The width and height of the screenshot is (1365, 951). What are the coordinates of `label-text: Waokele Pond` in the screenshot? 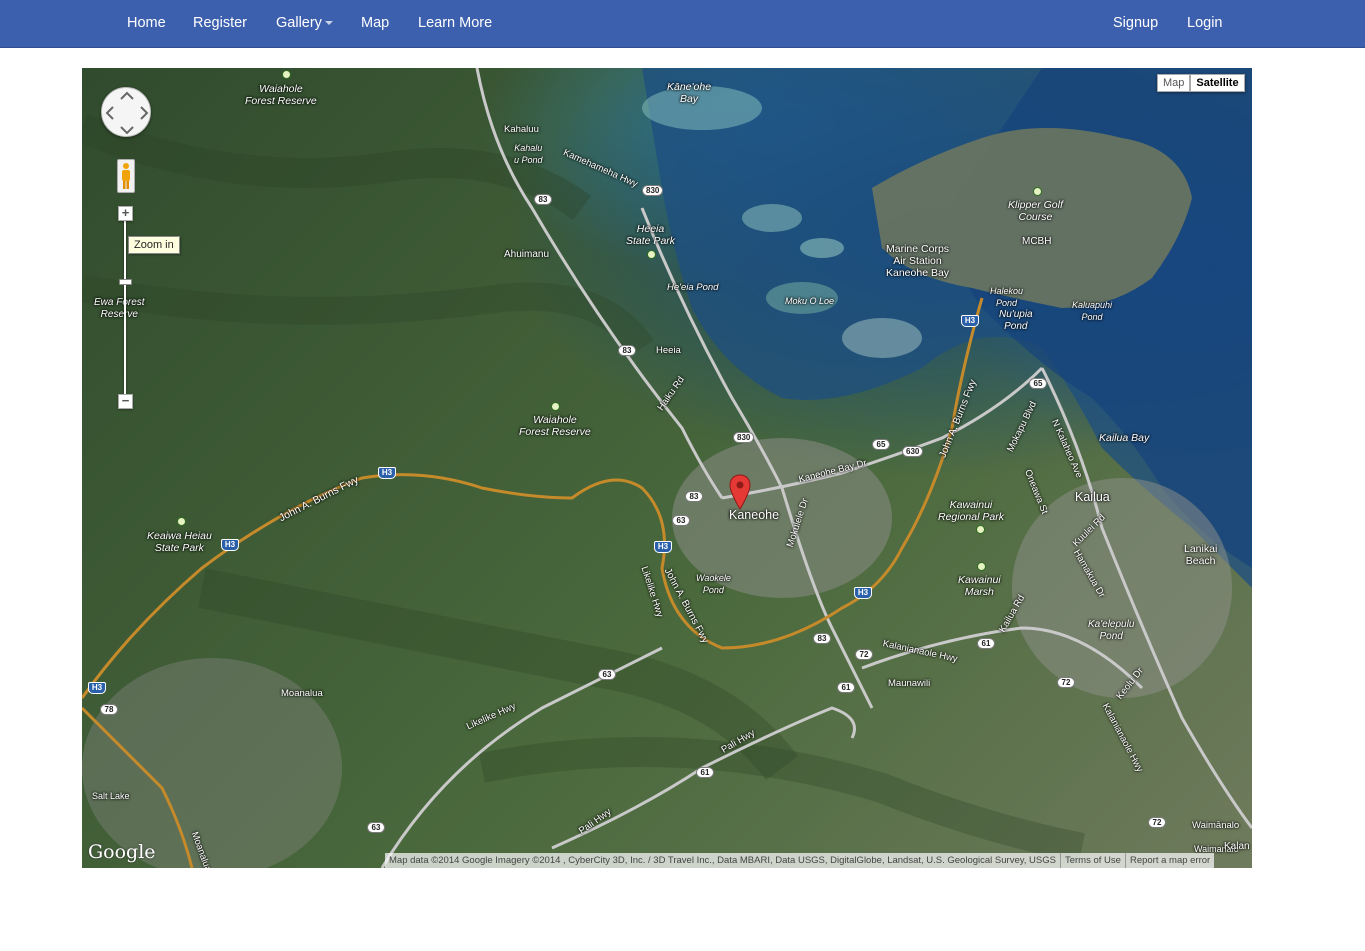 It's located at (713, 584).